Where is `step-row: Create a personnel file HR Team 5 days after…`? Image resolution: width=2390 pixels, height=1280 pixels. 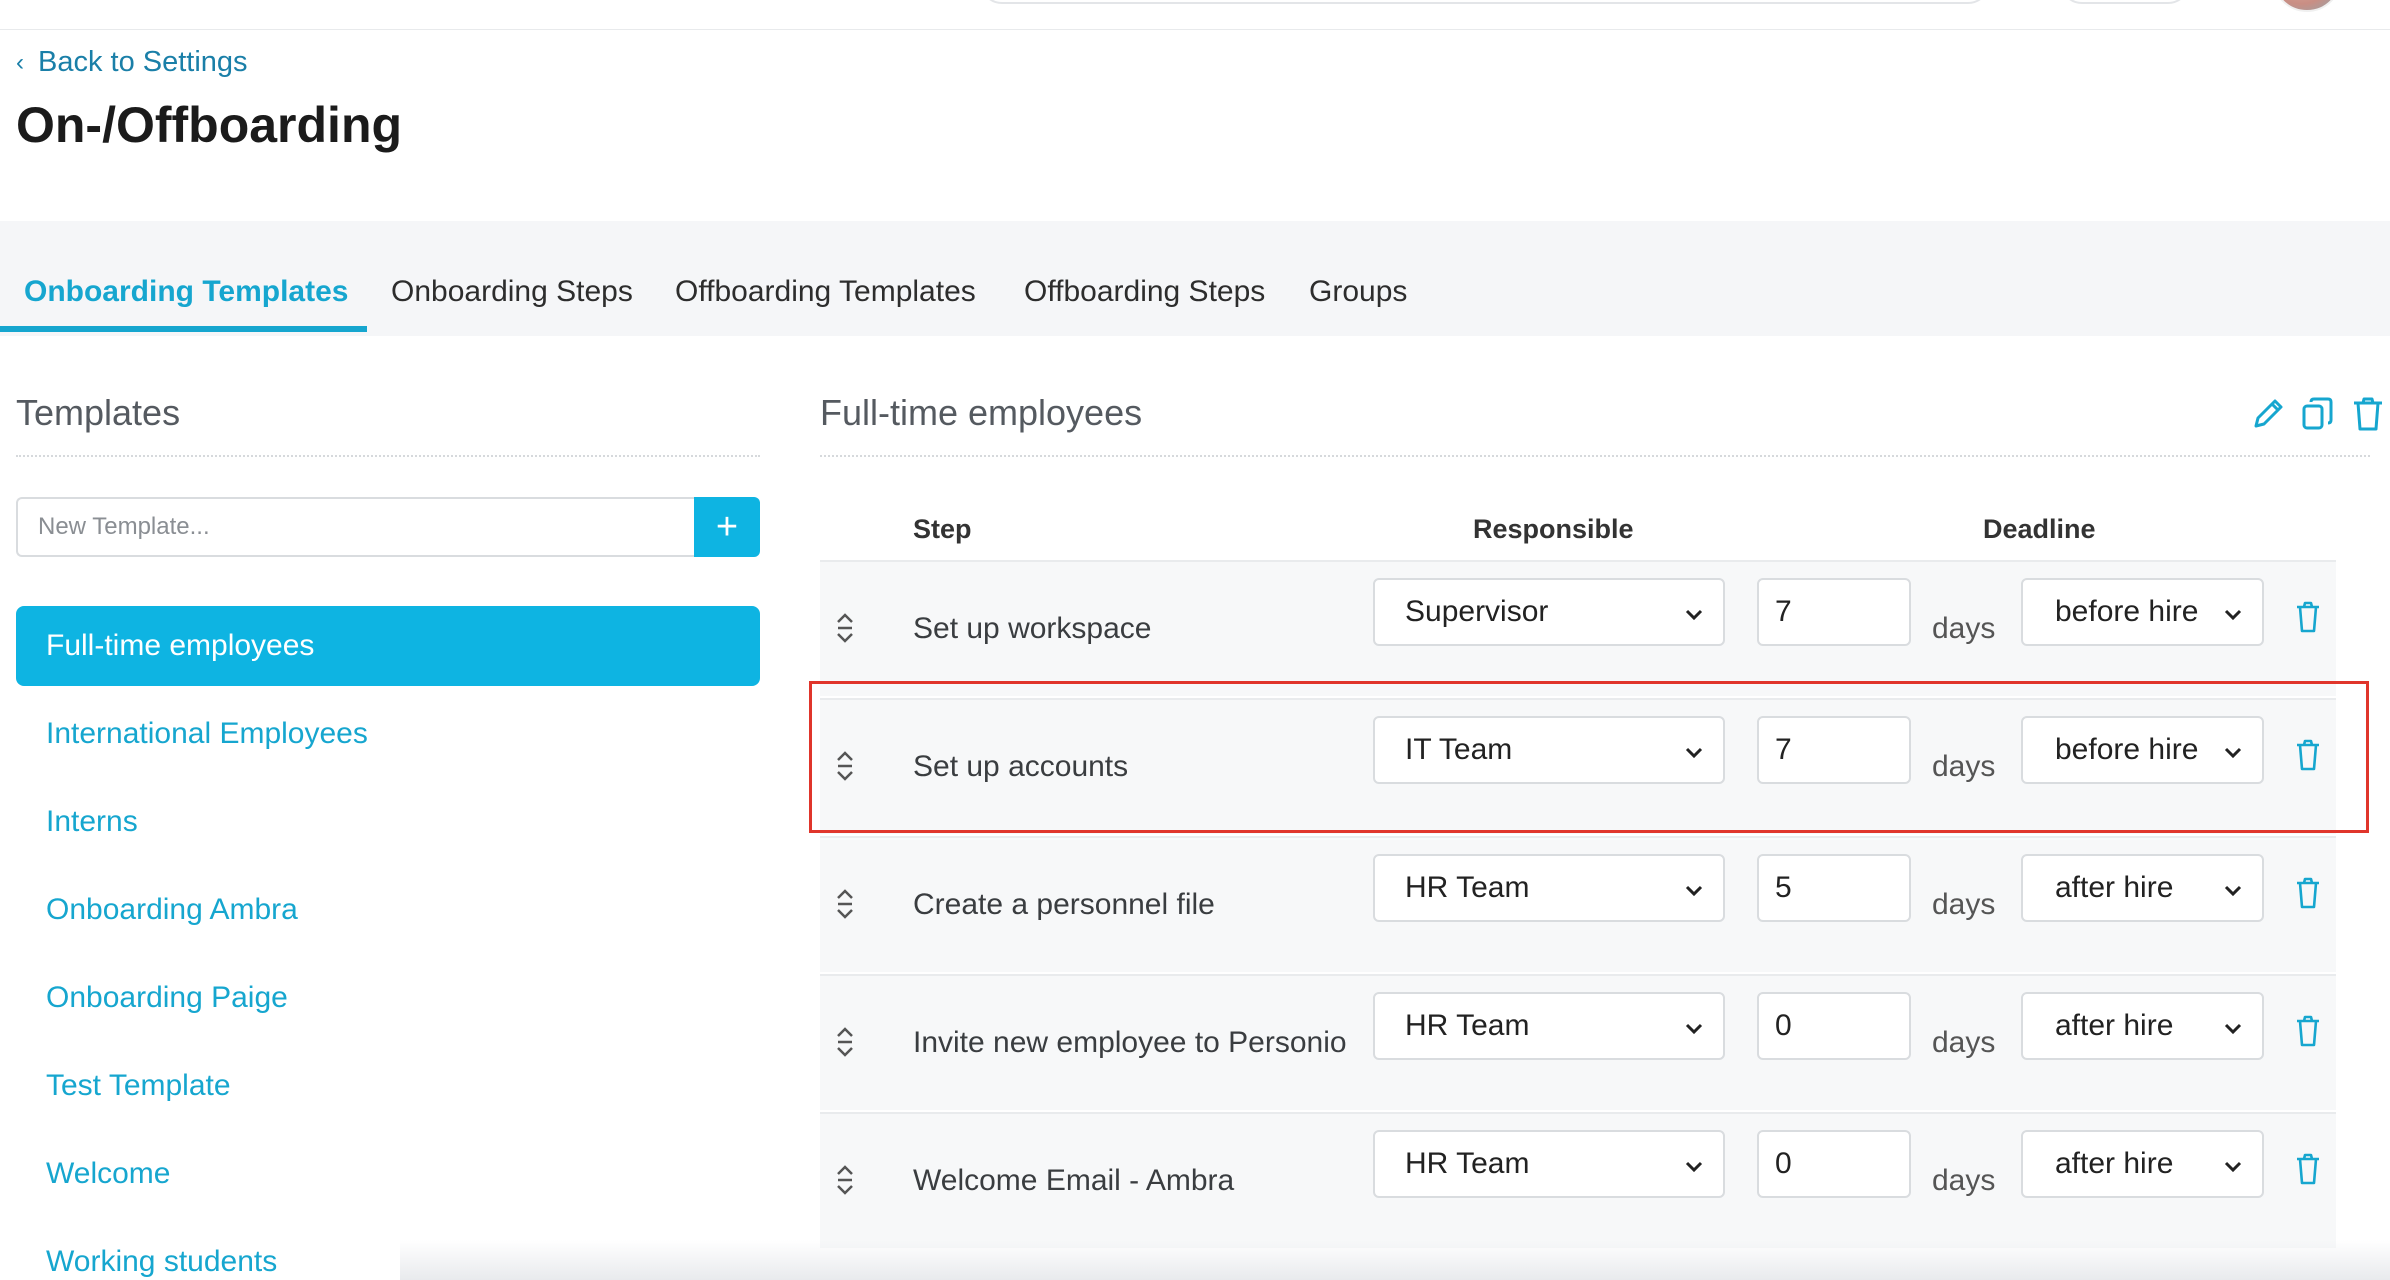 step-row: Create a personnel file HR Team 5 days after… is located at coordinates (1578, 904).